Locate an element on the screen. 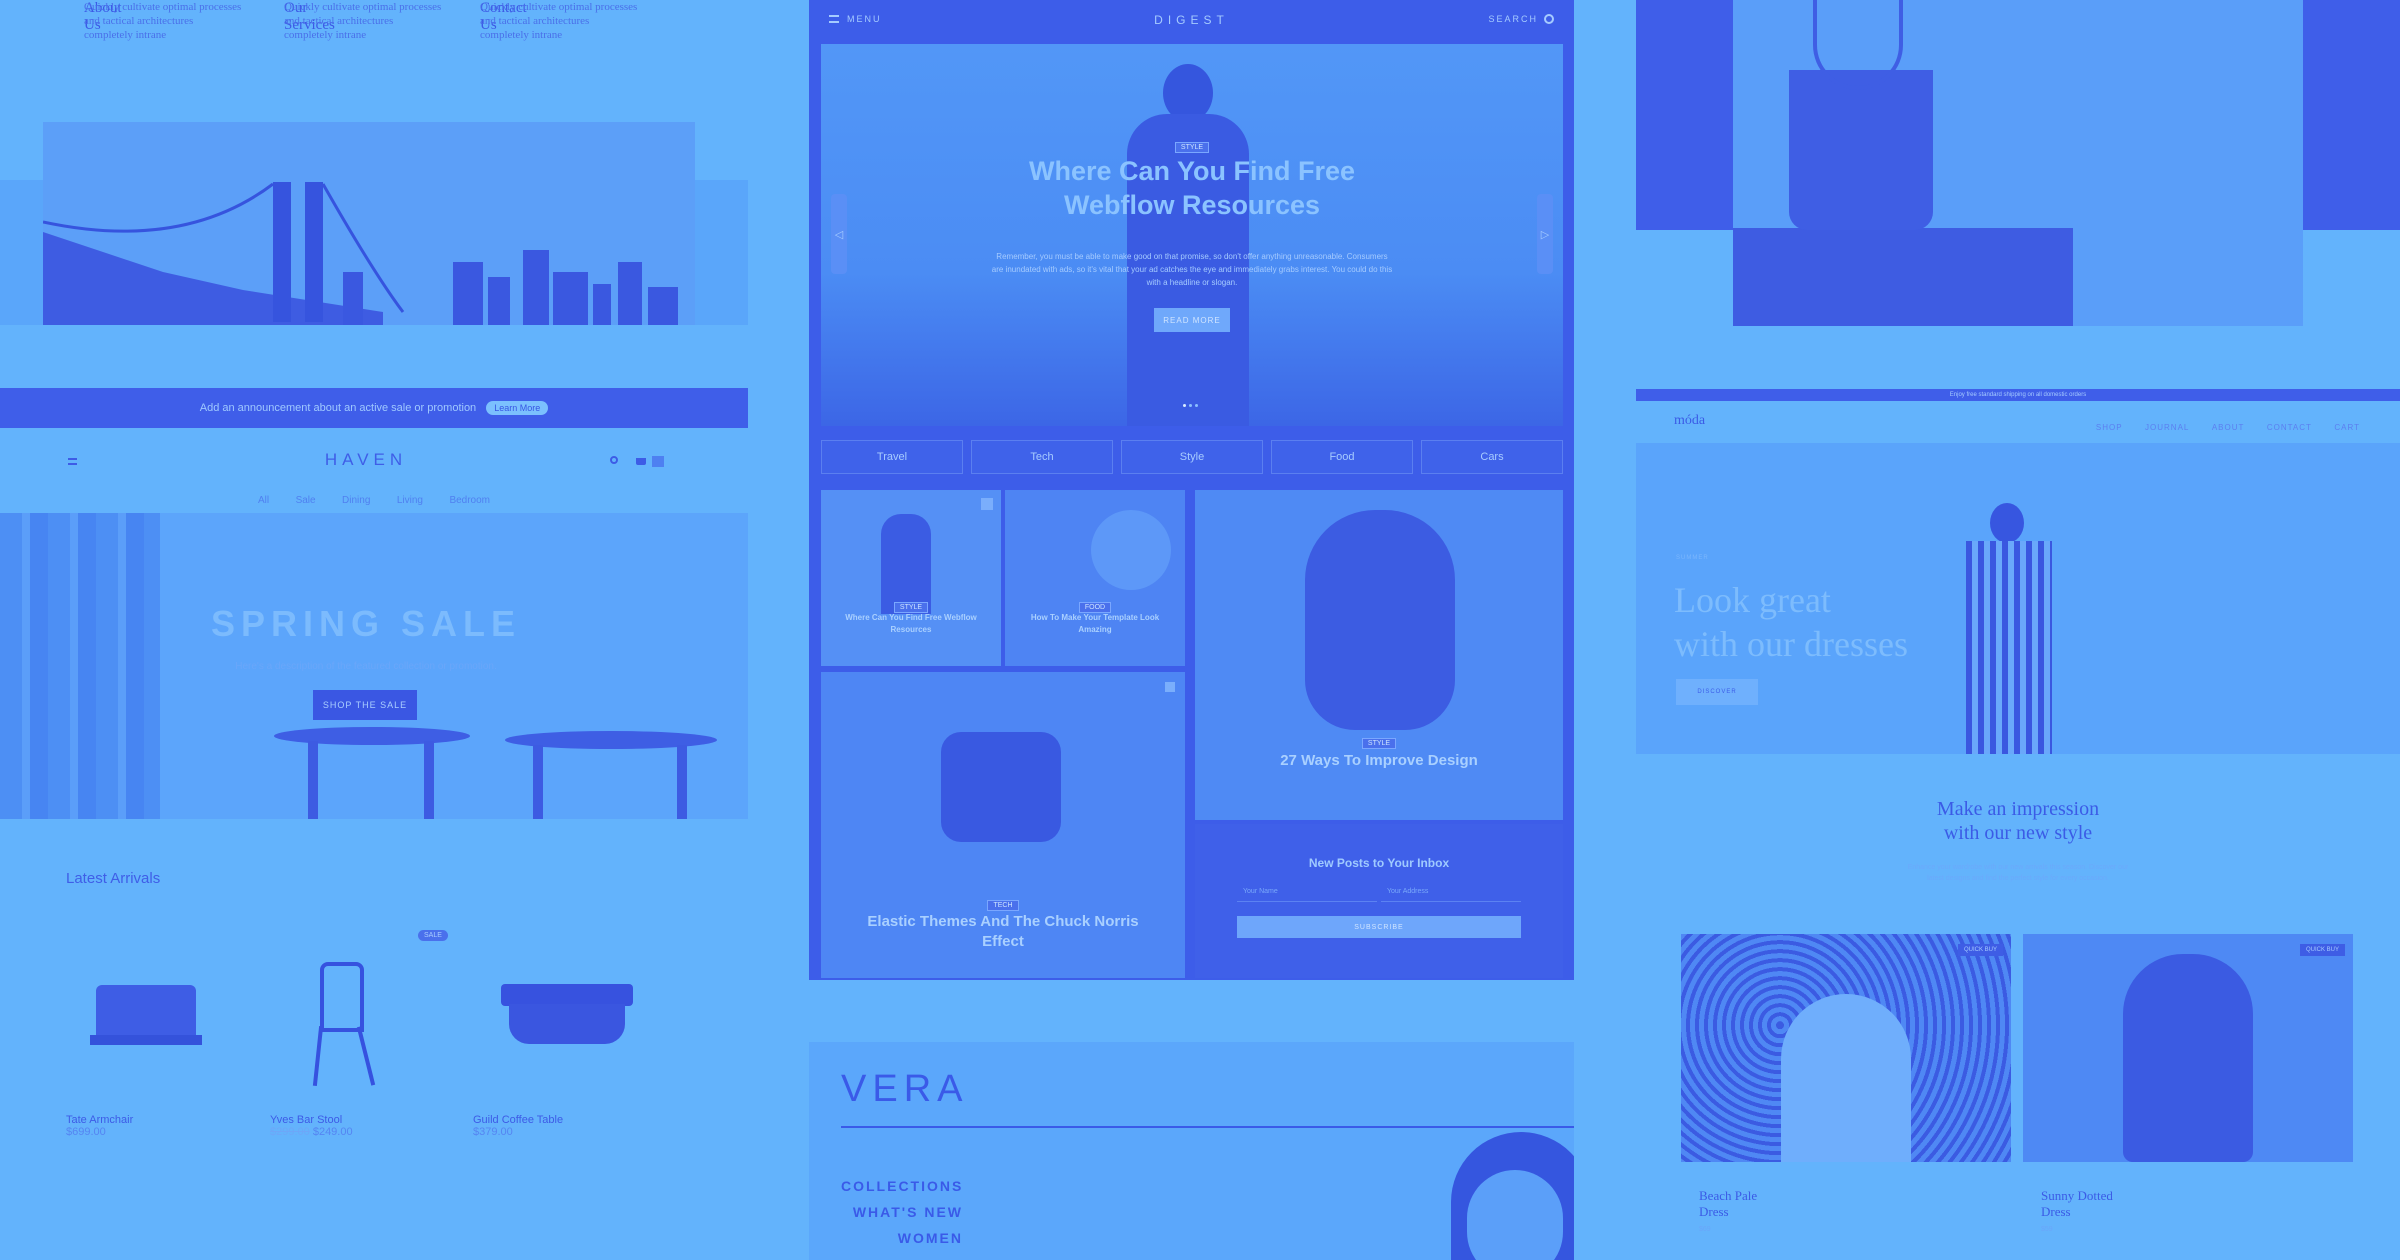 The height and width of the screenshot is (1260, 2400). product-price: $299.00 $249.00 is located at coordinates (360, 1132).